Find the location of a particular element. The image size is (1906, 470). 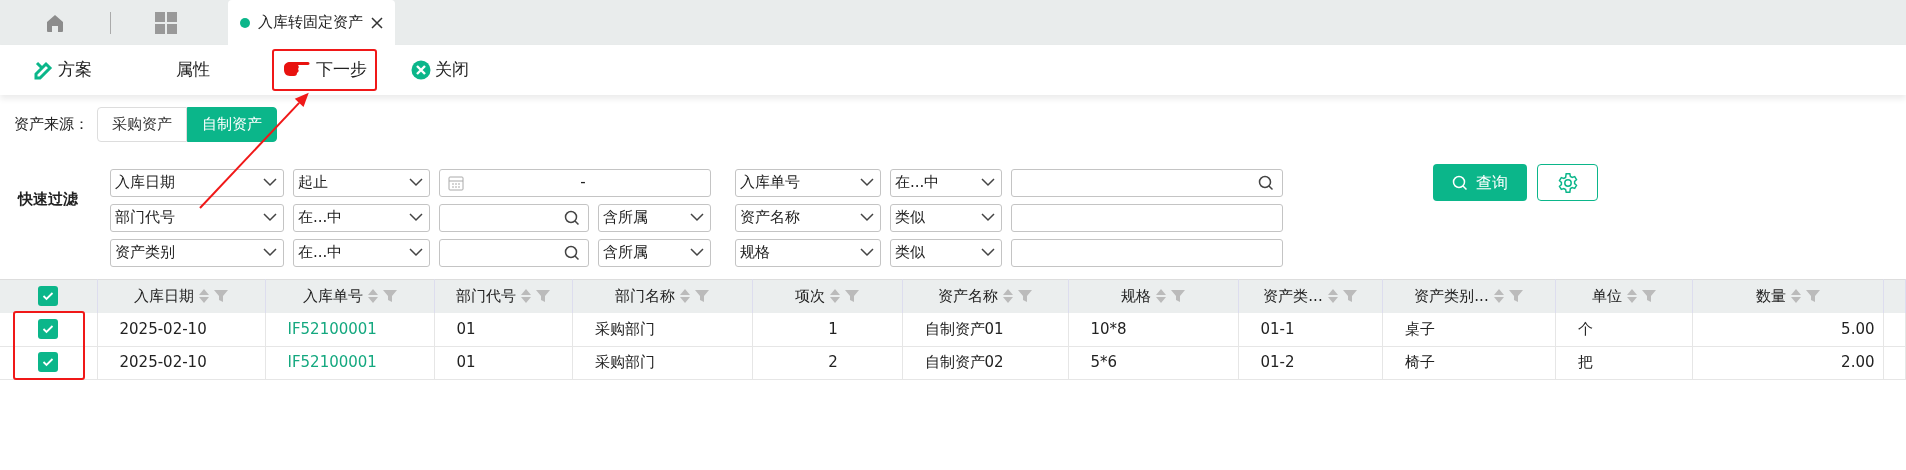

dropdown: 部门代号 is located at coordinates (197, 217).